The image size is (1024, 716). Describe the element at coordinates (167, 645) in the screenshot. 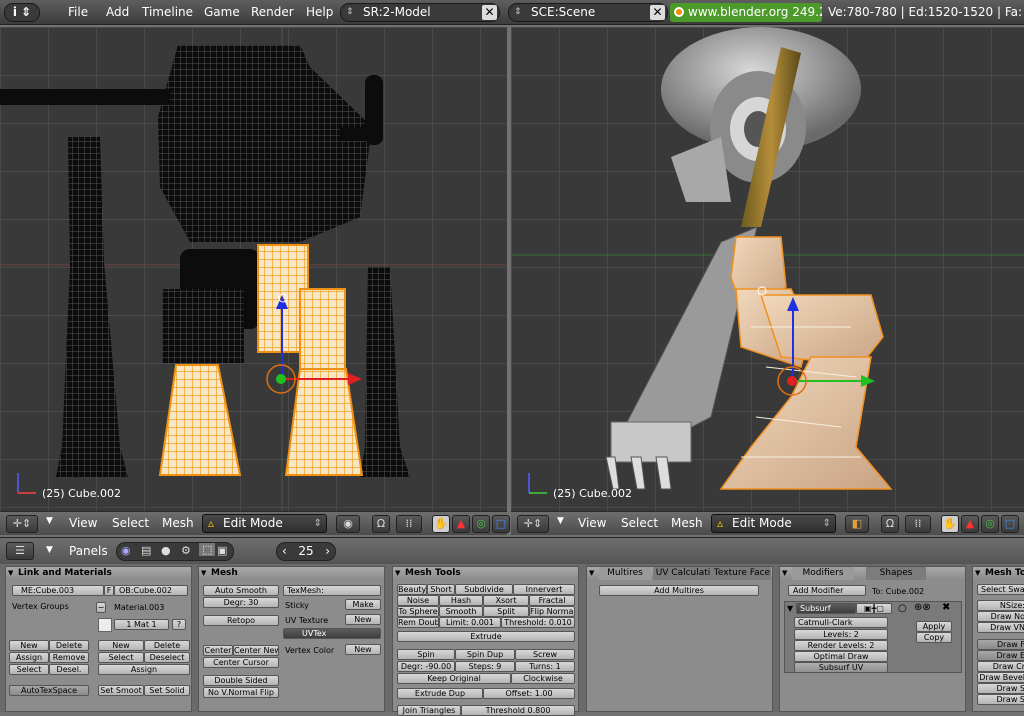

I see `material-delete-button: Delete` at that location.